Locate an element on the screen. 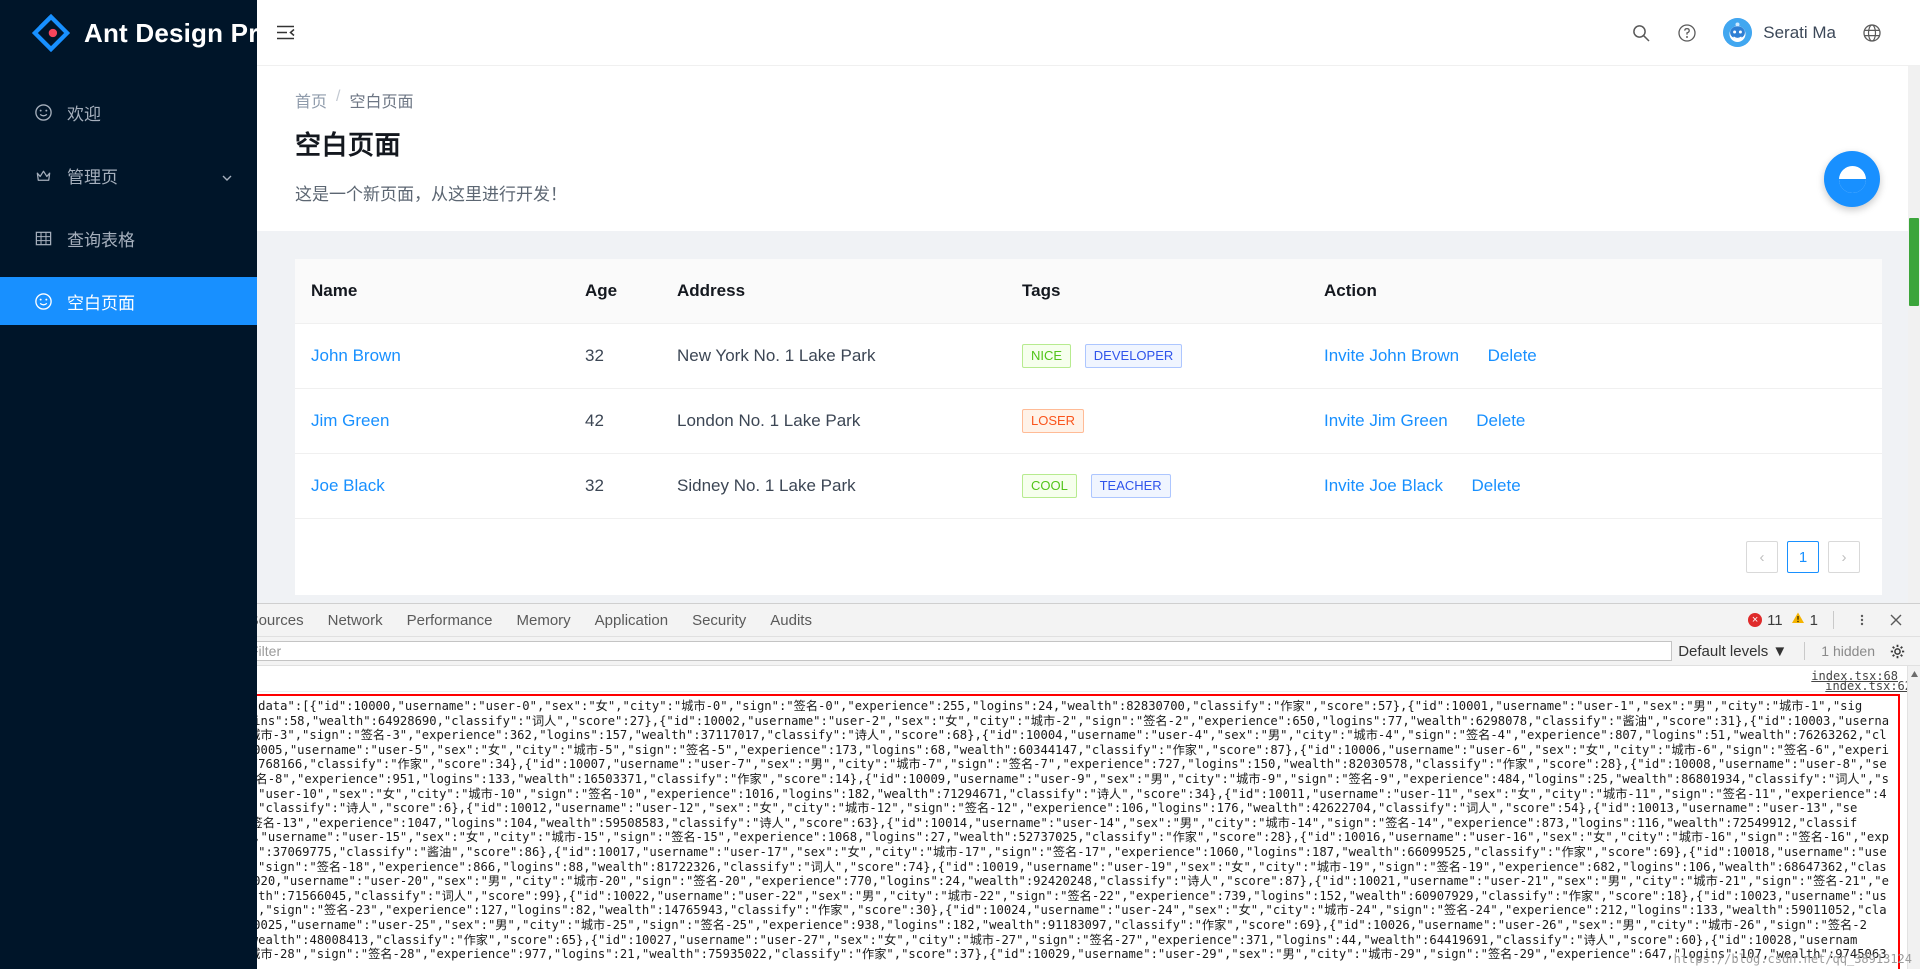  console-scrollbar is located at coordinates (1913, 817).